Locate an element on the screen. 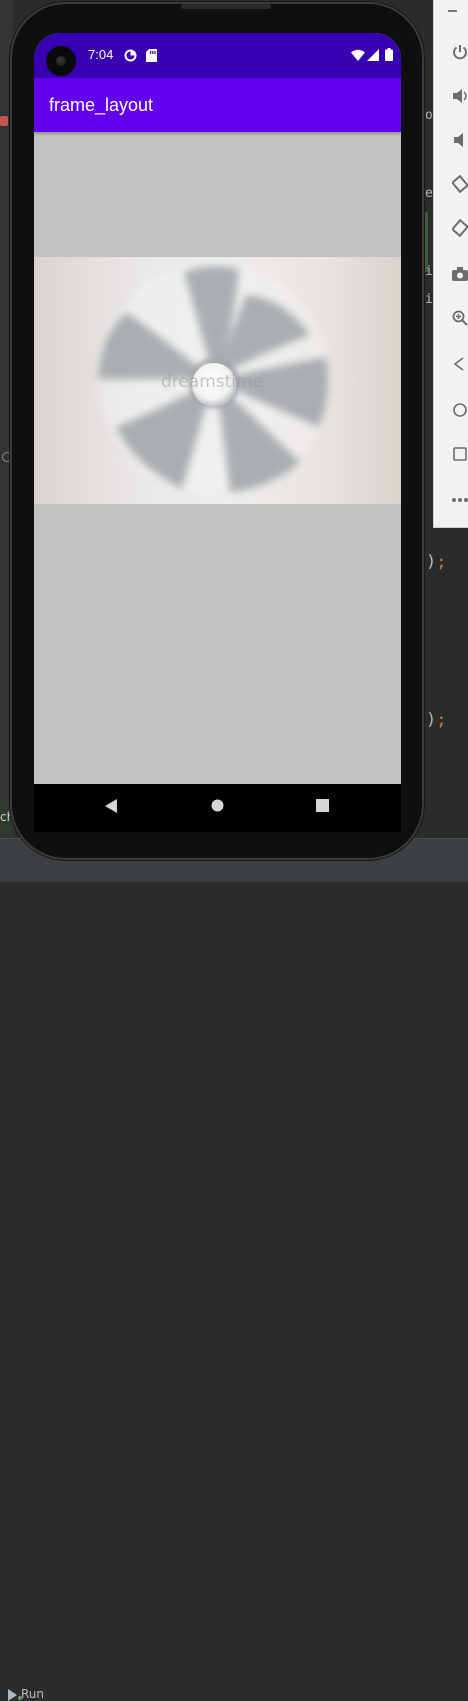 Image resolution: width=468 pixels, height=1701 pixels. status-time: 7:04 is located at coordinates (101, 54).